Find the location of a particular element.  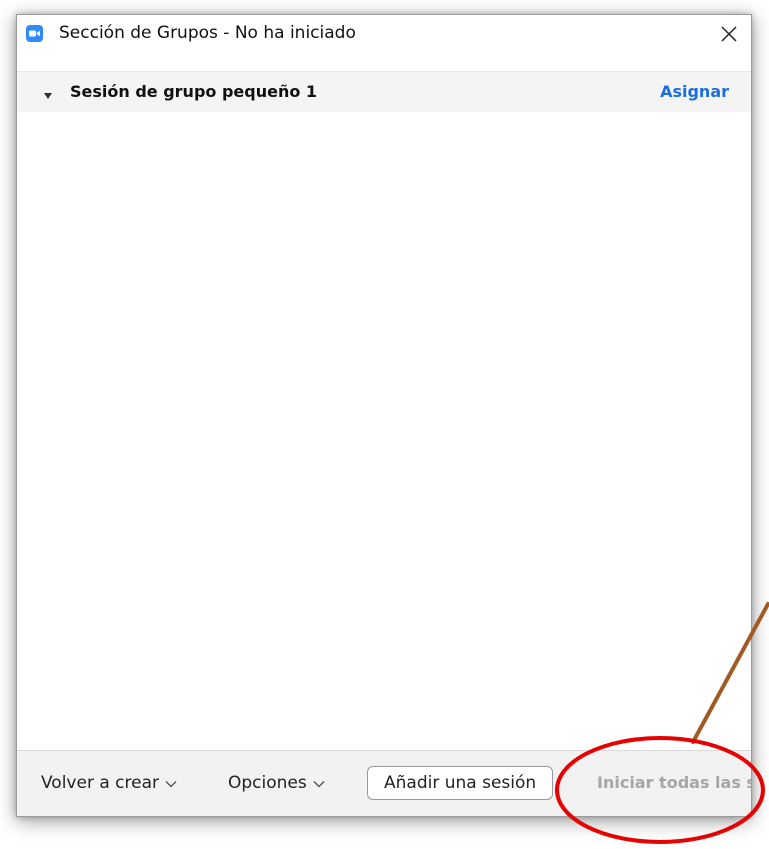

recreate-dropdown: Volver a crear is located at coordinates (109, 783).